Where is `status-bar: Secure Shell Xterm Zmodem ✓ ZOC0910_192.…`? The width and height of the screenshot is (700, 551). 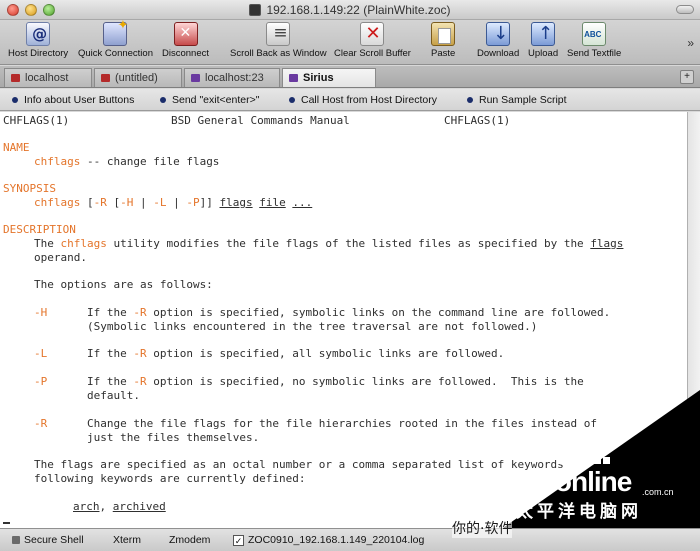
status-bar: Secure Shell Xterm Zmodem ✓ ZOC0910_192.… is located at coordinates (350, 539).